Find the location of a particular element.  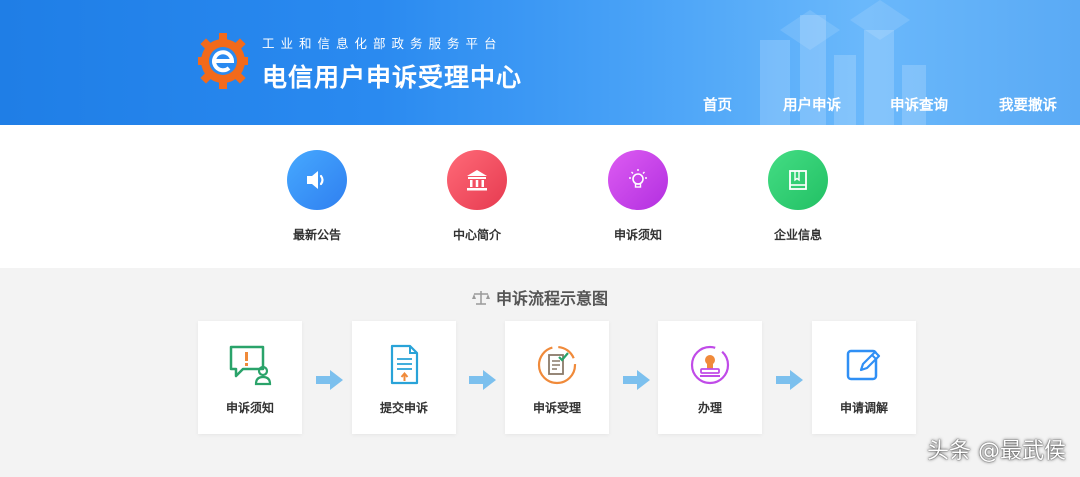

process-step-mediation: 申请调解 is located at coordinates (864, 377).